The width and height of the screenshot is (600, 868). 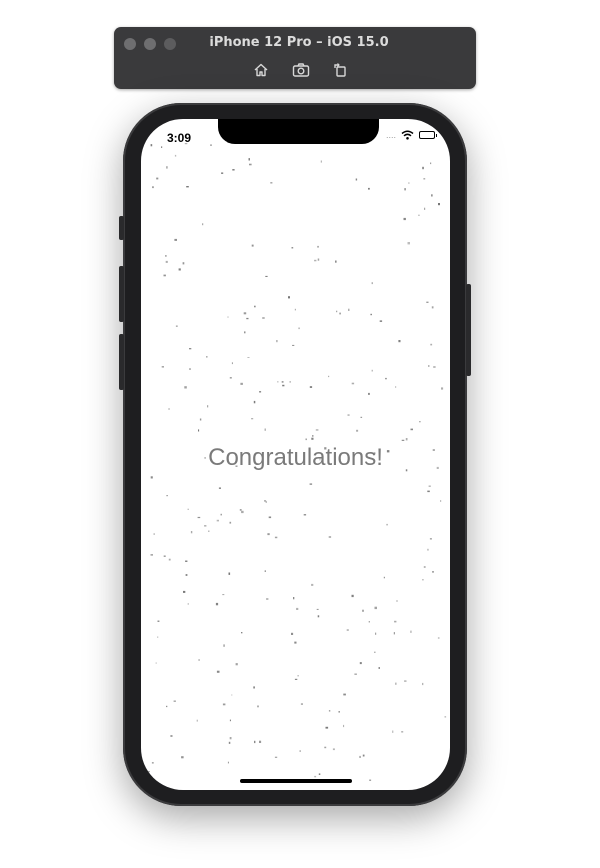 I want to click on power-button, so click(x=468, y=330).